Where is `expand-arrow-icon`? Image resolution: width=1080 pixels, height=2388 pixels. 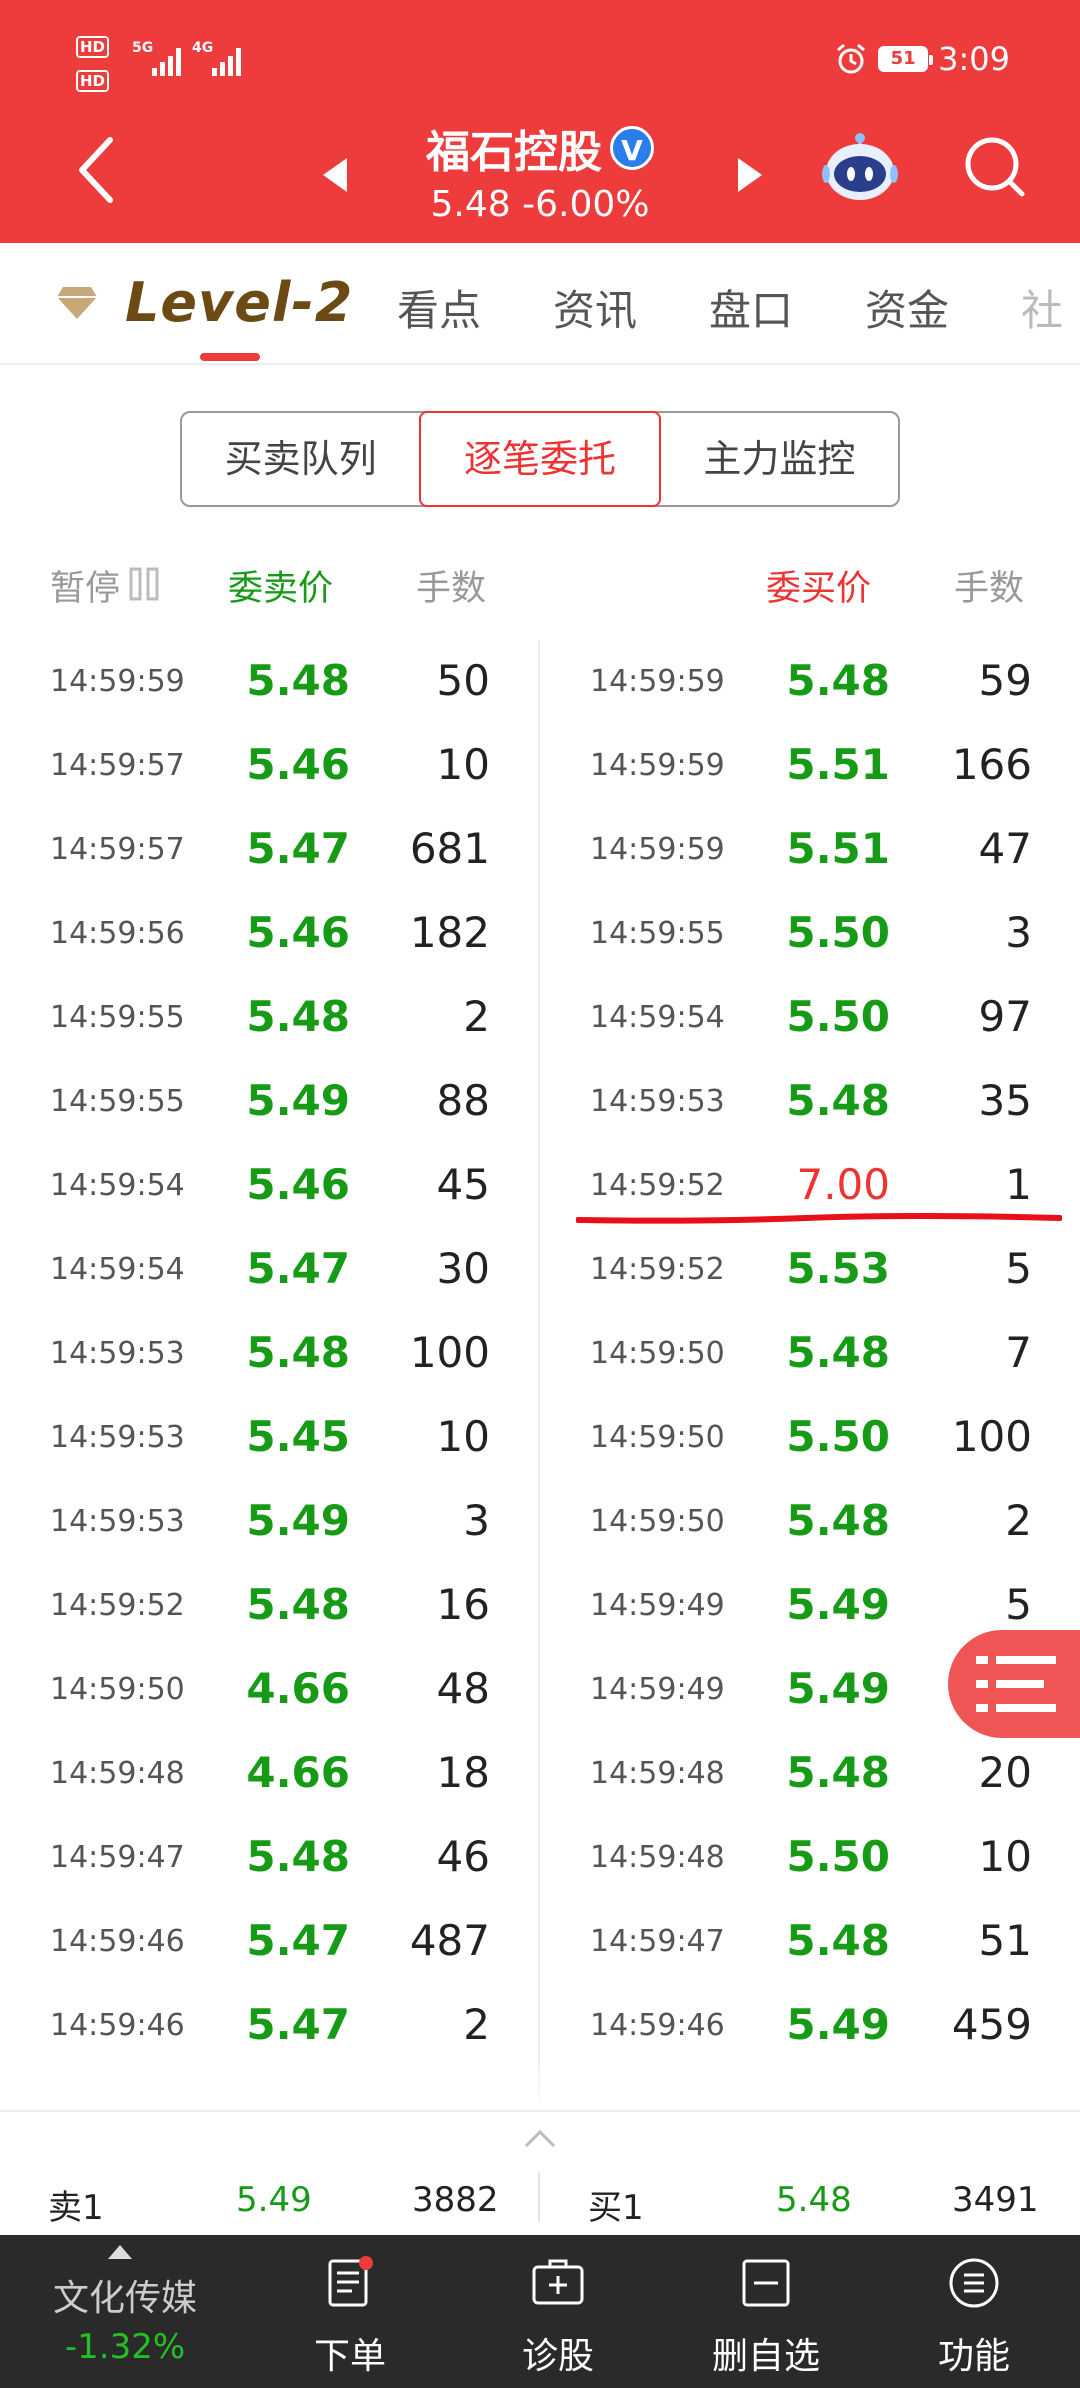 expand-arrow-icon is located at coordinates (120, 2252).